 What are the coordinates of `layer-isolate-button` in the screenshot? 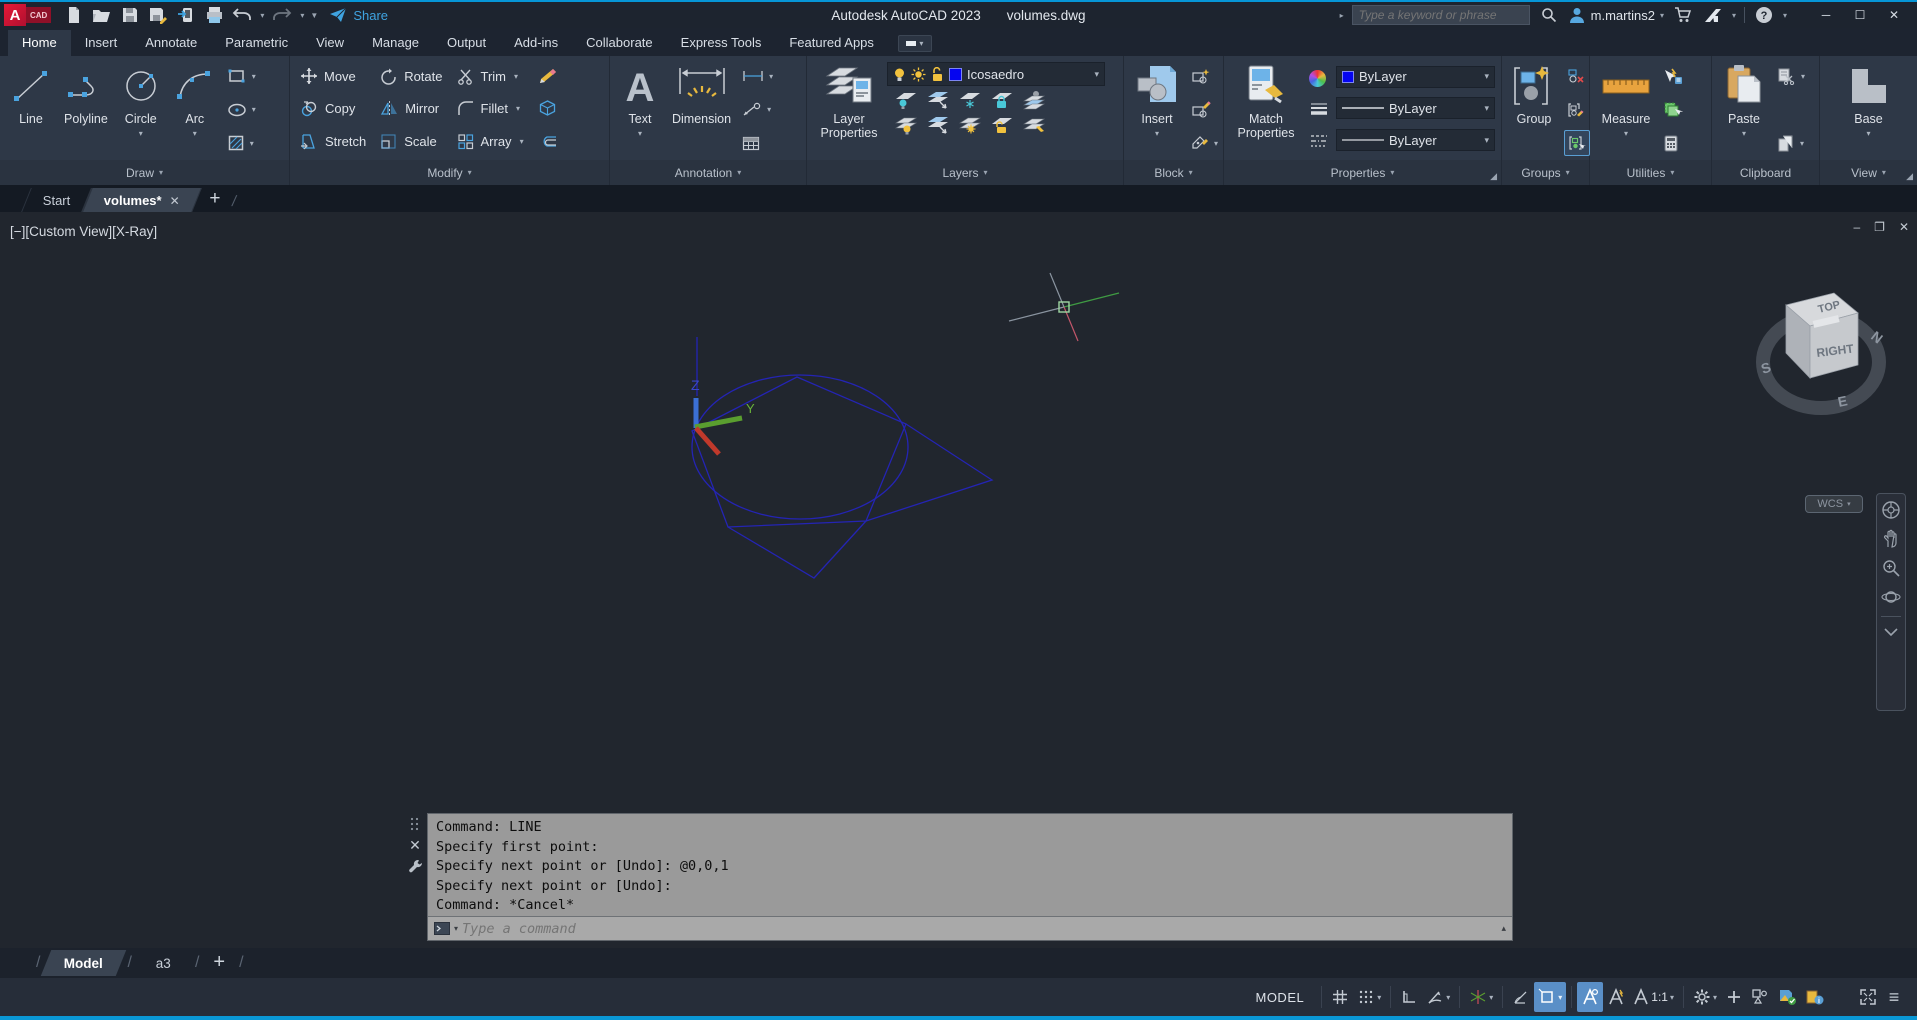 It's located at (938, 100).